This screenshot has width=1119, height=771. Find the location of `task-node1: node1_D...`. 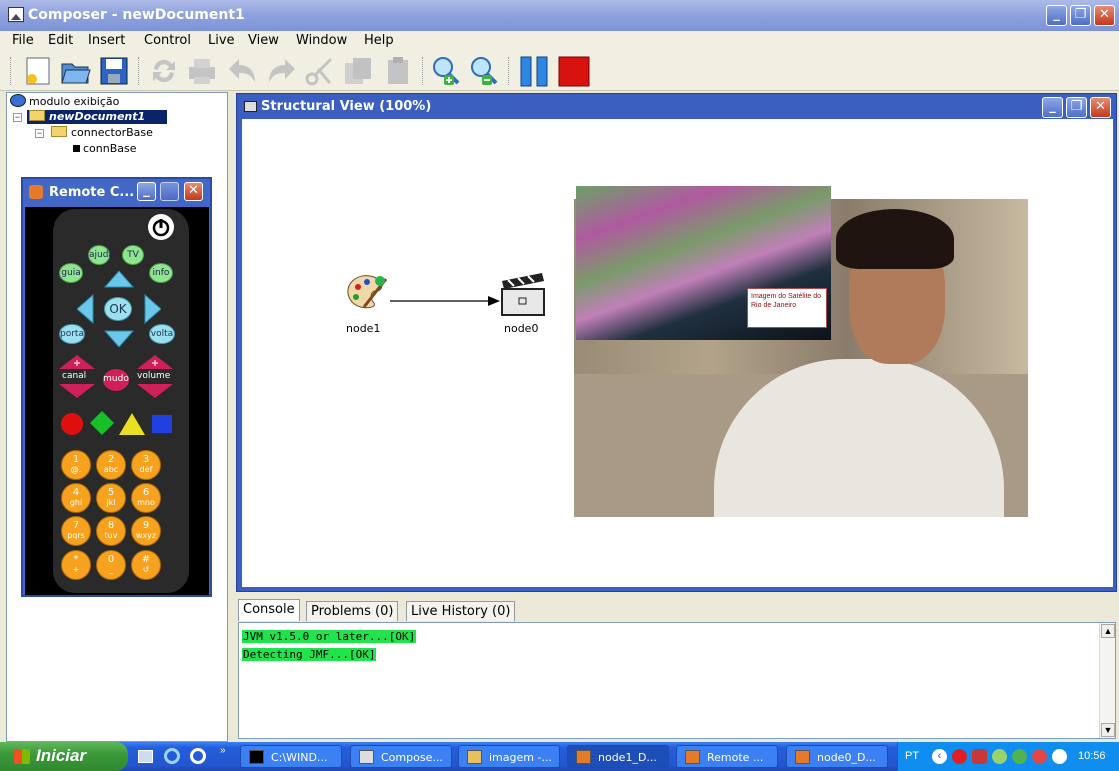

task-node1: node1_D... is located at coordinates (618, 756).